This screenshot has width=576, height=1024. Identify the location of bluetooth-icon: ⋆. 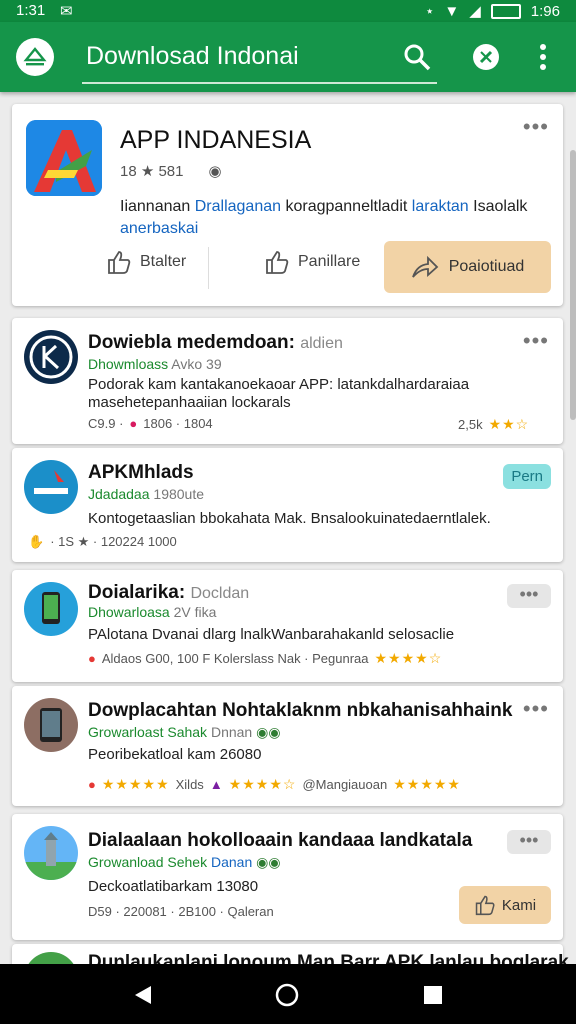
(430, 11).